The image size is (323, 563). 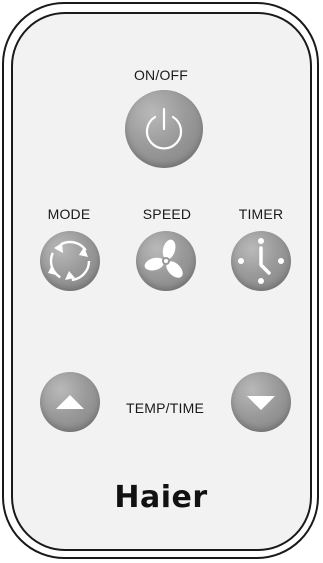 I want to click on clock-icon, so click(x=261, y=261).